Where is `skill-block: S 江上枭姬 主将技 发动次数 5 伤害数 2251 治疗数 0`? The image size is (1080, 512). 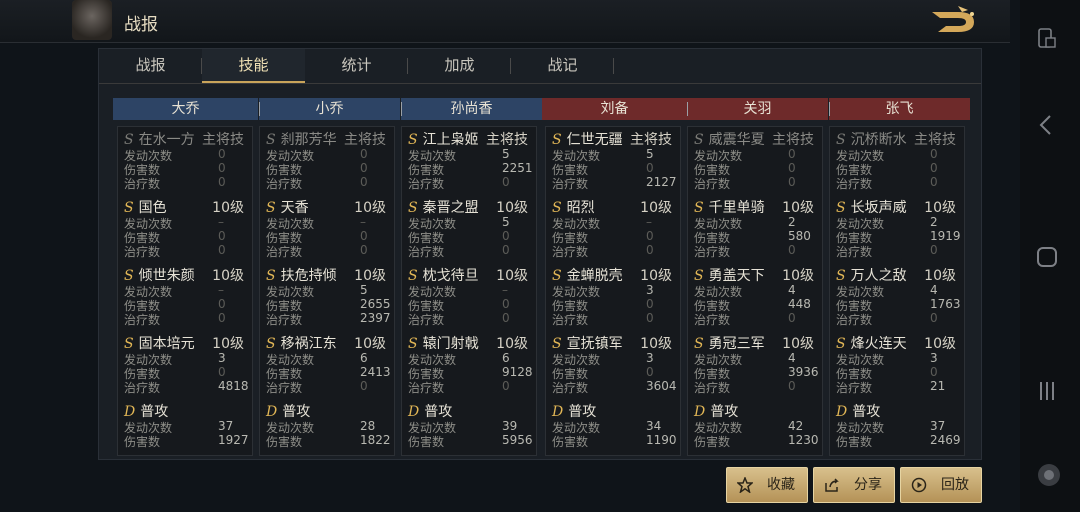
skill-block: S 江上枭姬 主将技 发动次数 5 伤害数 2251 治疗数 0 is located at coordinates (470, 162).